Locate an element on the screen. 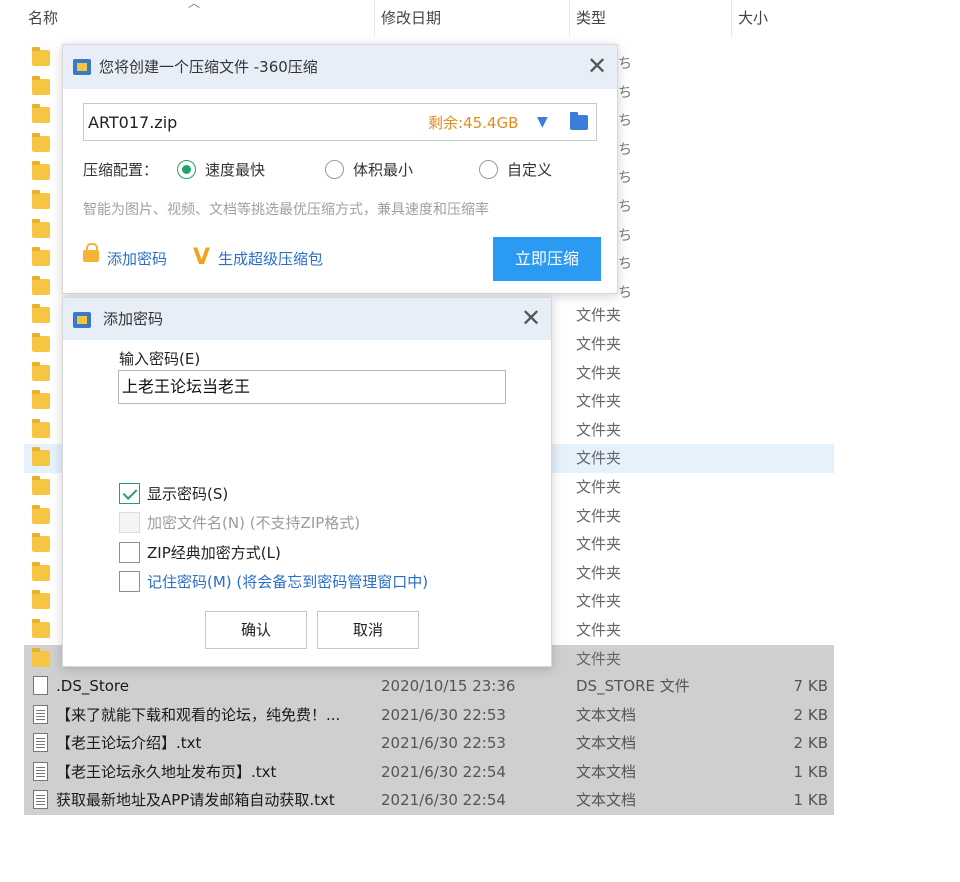 The width and height of the screenshot is (960, 882). compress-hint: 智能为图片、视频、文档等挑选最优压缩方式，兼具速度和压缩率 is located at coordinates (286, 210).